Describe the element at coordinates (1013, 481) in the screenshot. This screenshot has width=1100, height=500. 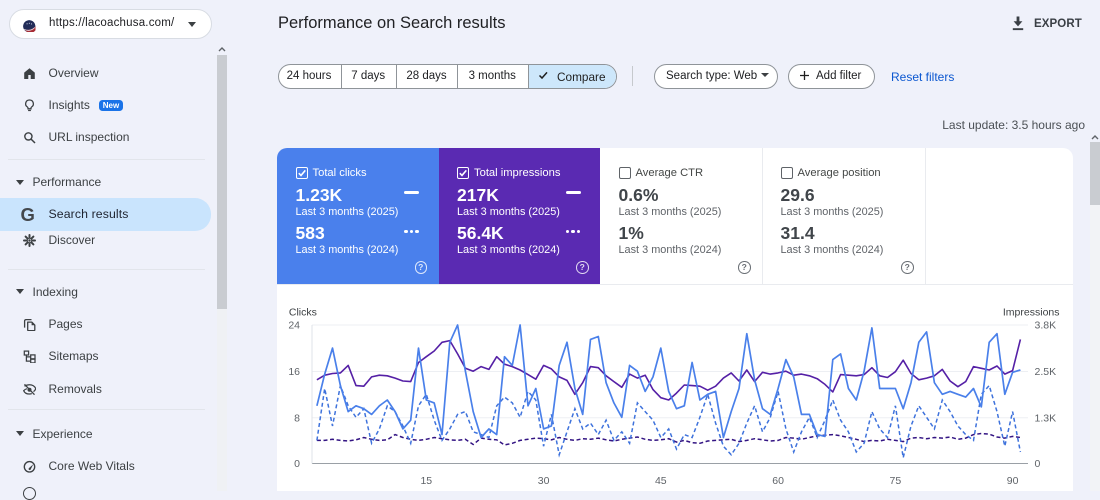
I see `svg-text: 90` at that location.